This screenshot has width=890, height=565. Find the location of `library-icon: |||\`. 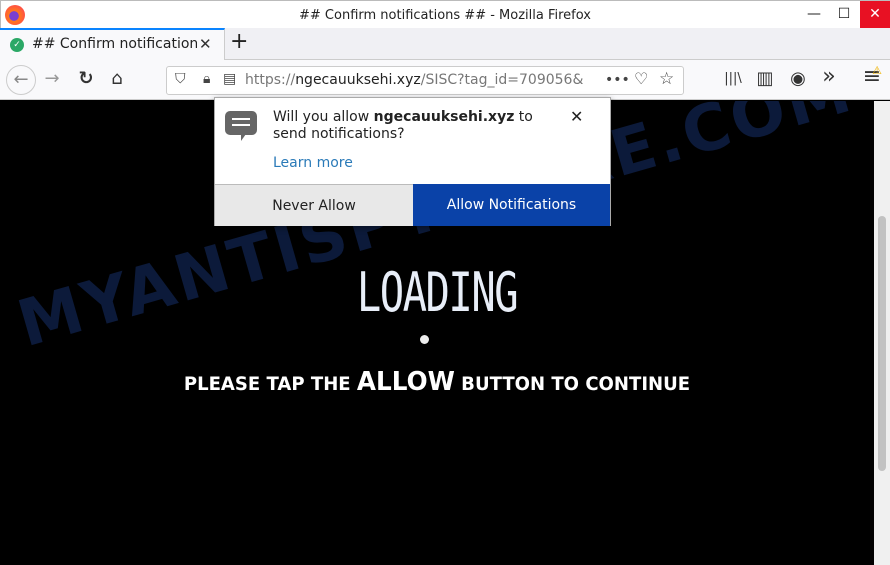

library-icon: |||\ is located at coordinates (733, 78).